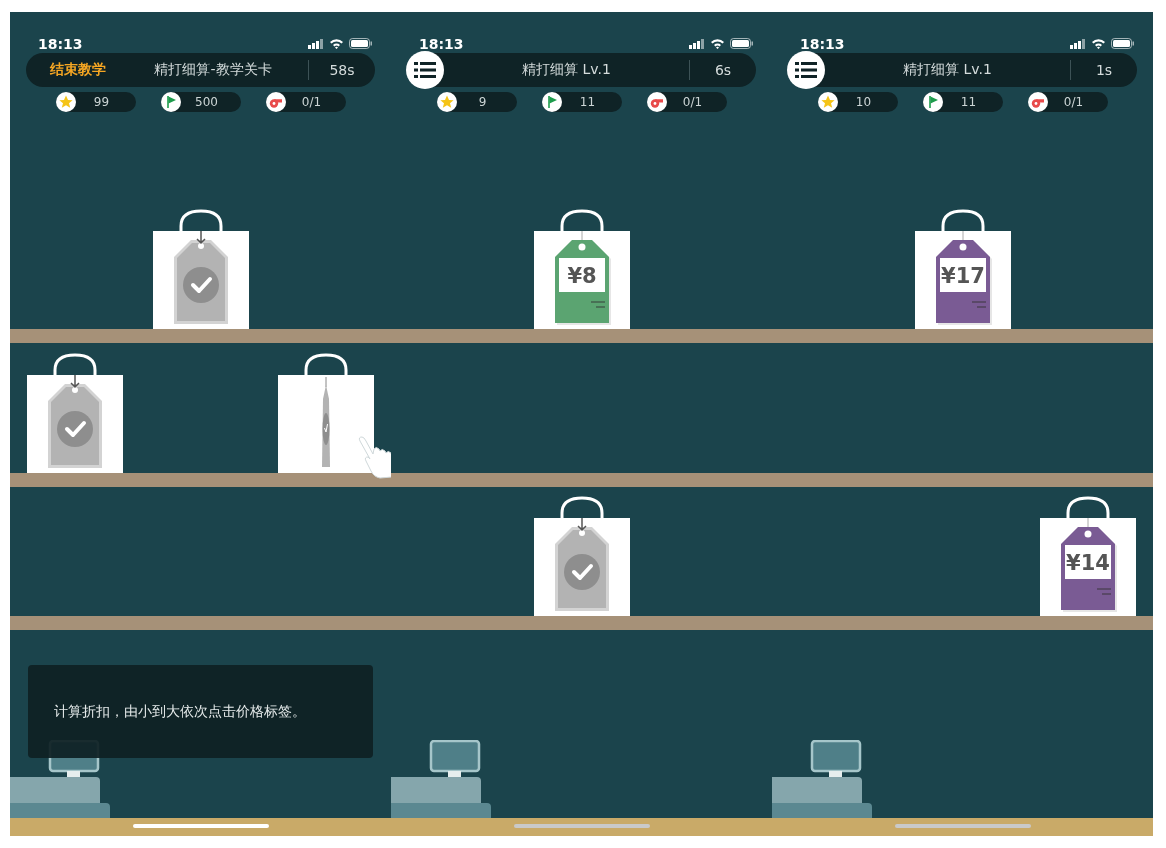 This screenshot has width=1166, height=848. What do you see at coordinates (1104, 70) in the screenshot?
I see `countdown-timer: 1s` at bounding box center [1104, 70].